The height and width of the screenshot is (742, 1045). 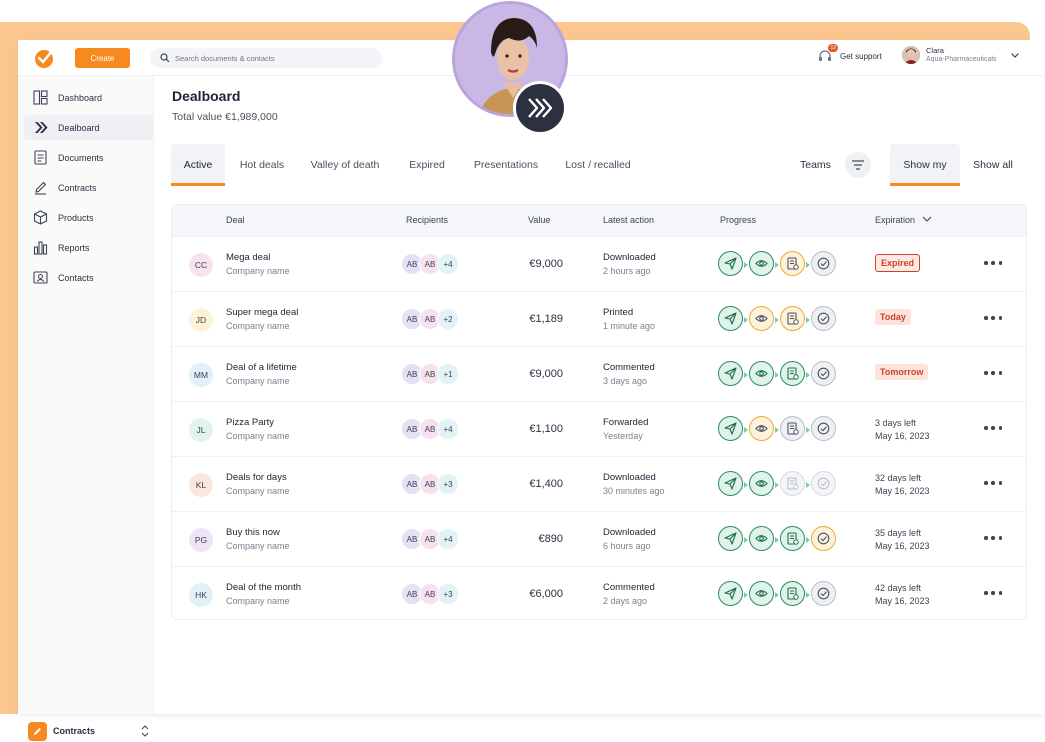 What do you see at coordinates (902, 601) in the screenshot?
I see `expiration-date: May 16, 2023` at bounding box center [902, 601].